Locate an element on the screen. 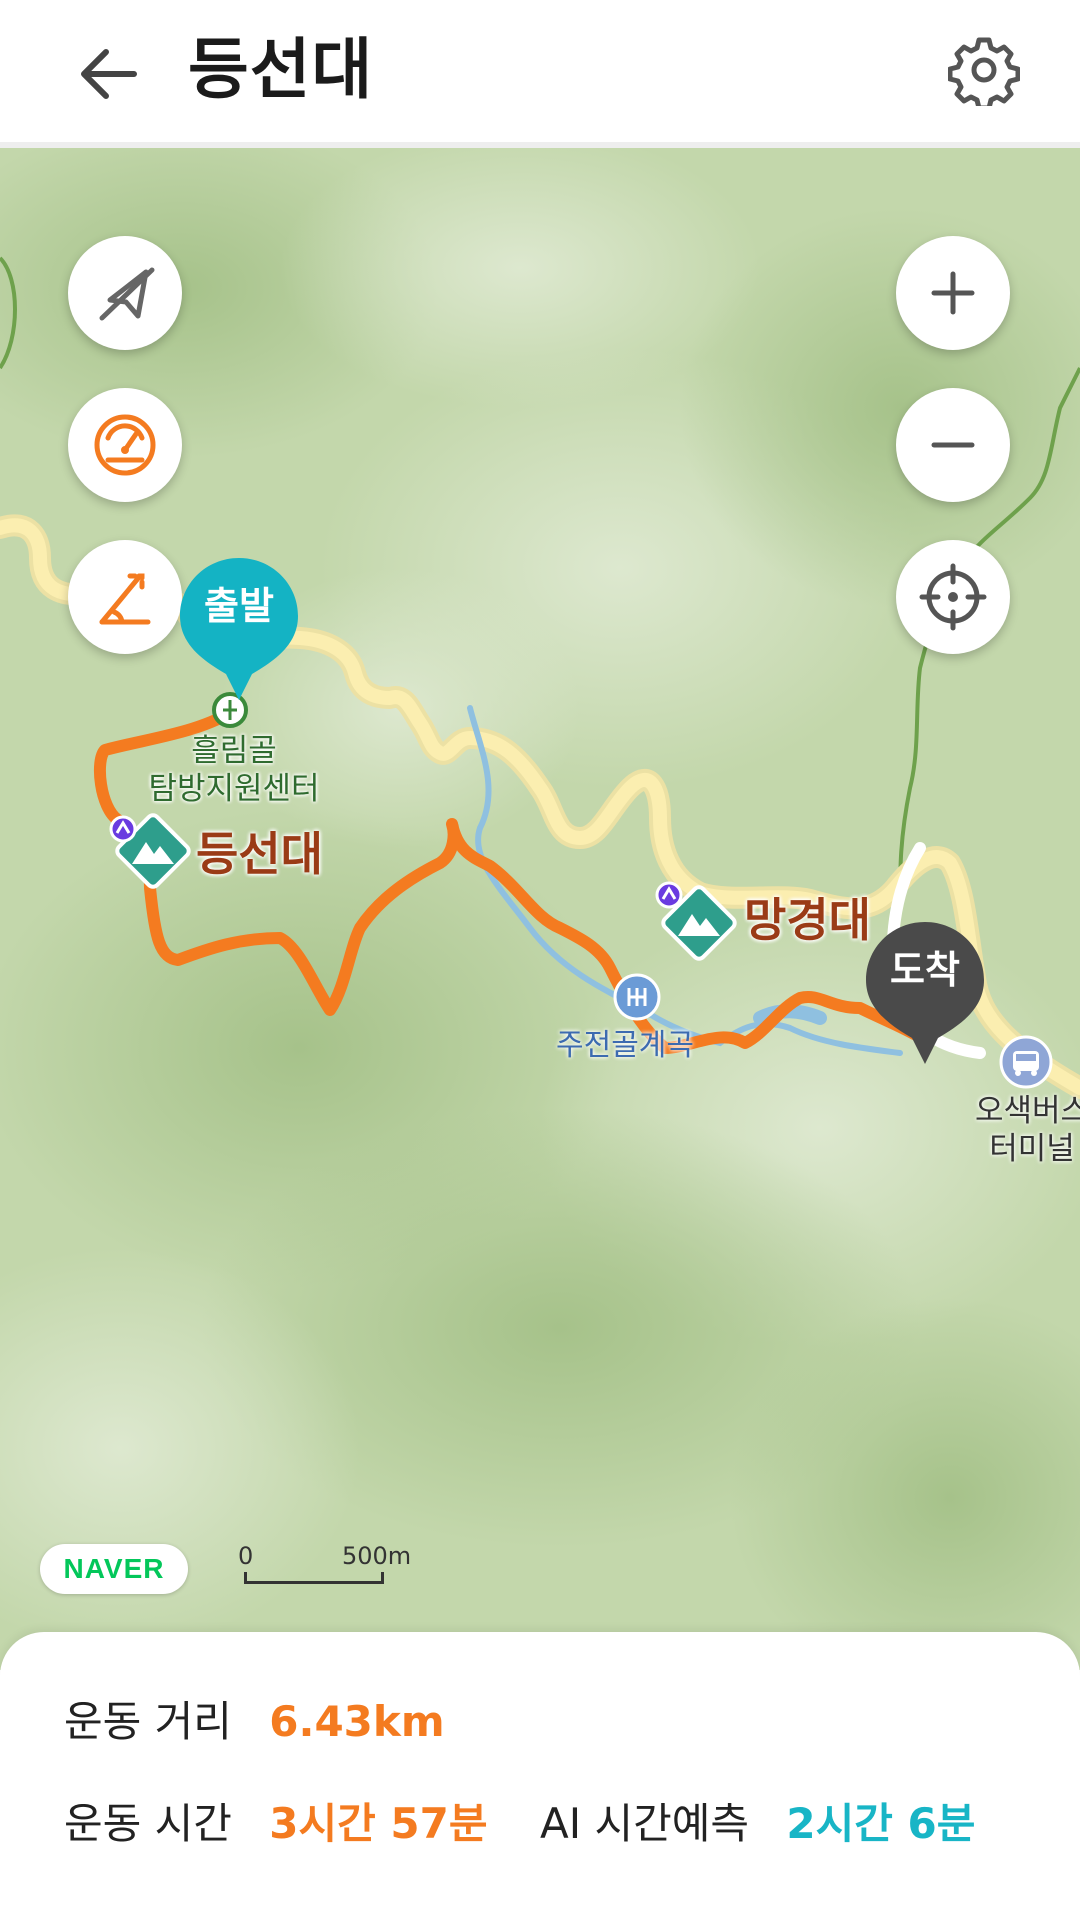 This screenshot has width=1080, height=1920. speedometer-icon is located at coordinates (125, 445).